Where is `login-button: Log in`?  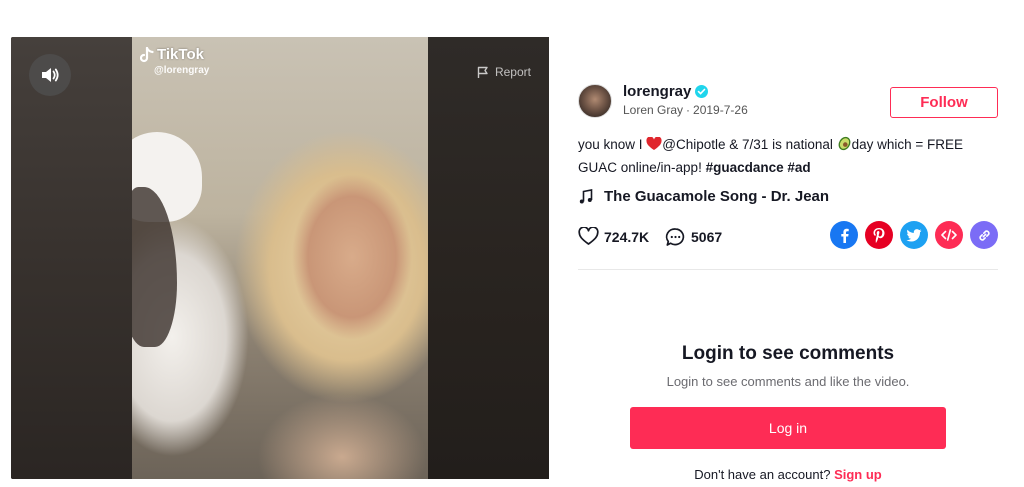 login-button: Log in is located at coordinates (788, 428).